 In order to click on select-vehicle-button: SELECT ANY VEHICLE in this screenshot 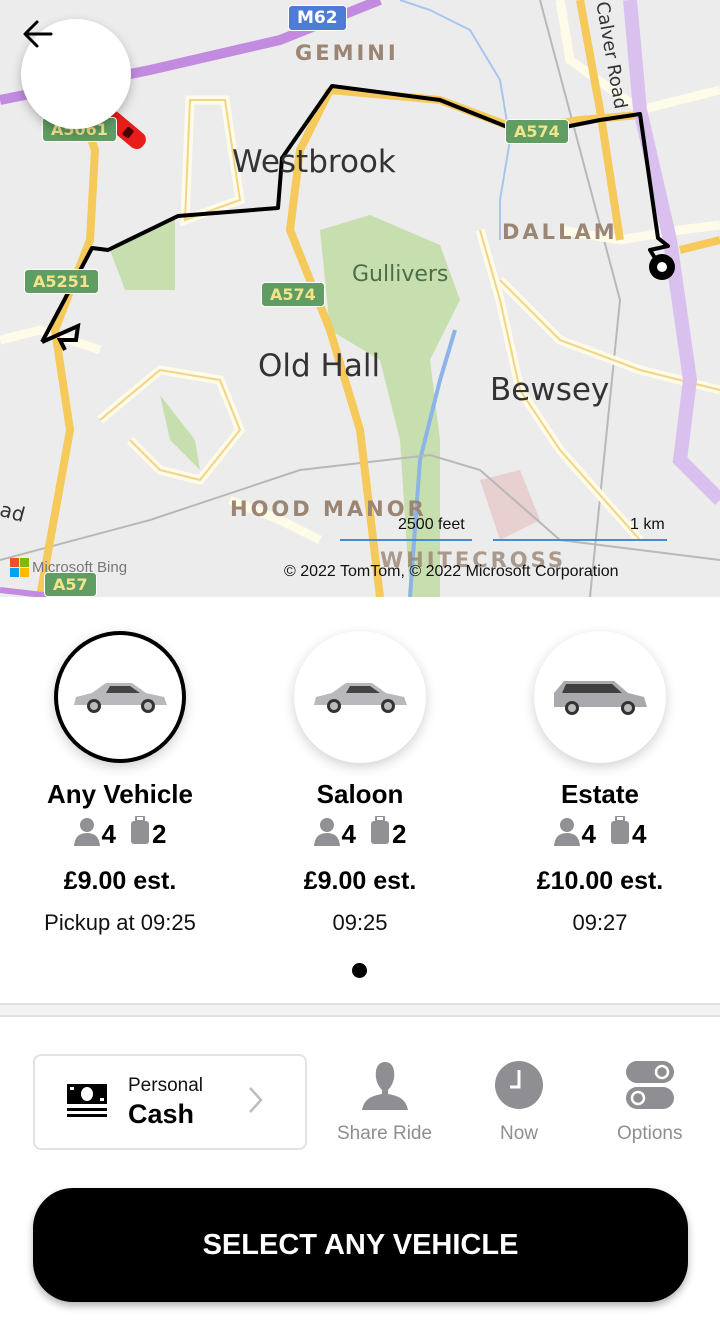, I will do `click(360, 1245)`.